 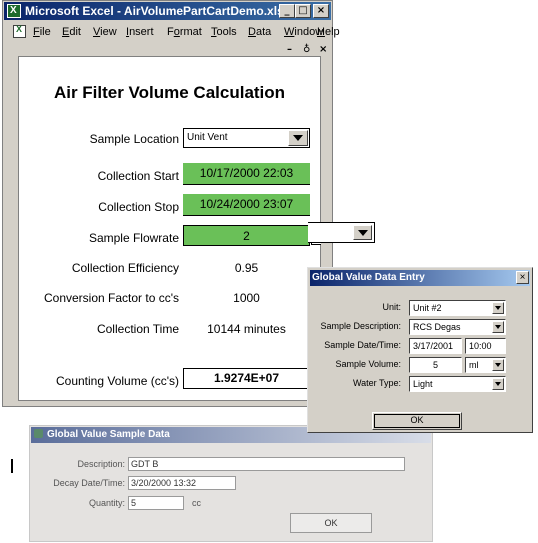 I want to click on conversion-factor-value: 1000, so click(x=246, y=298).